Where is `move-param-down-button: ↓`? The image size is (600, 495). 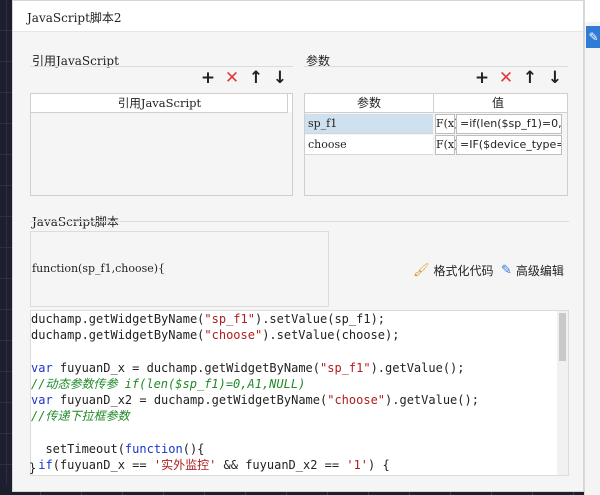 move-param-down-button: ↓ is located at coordinates (555, 78).